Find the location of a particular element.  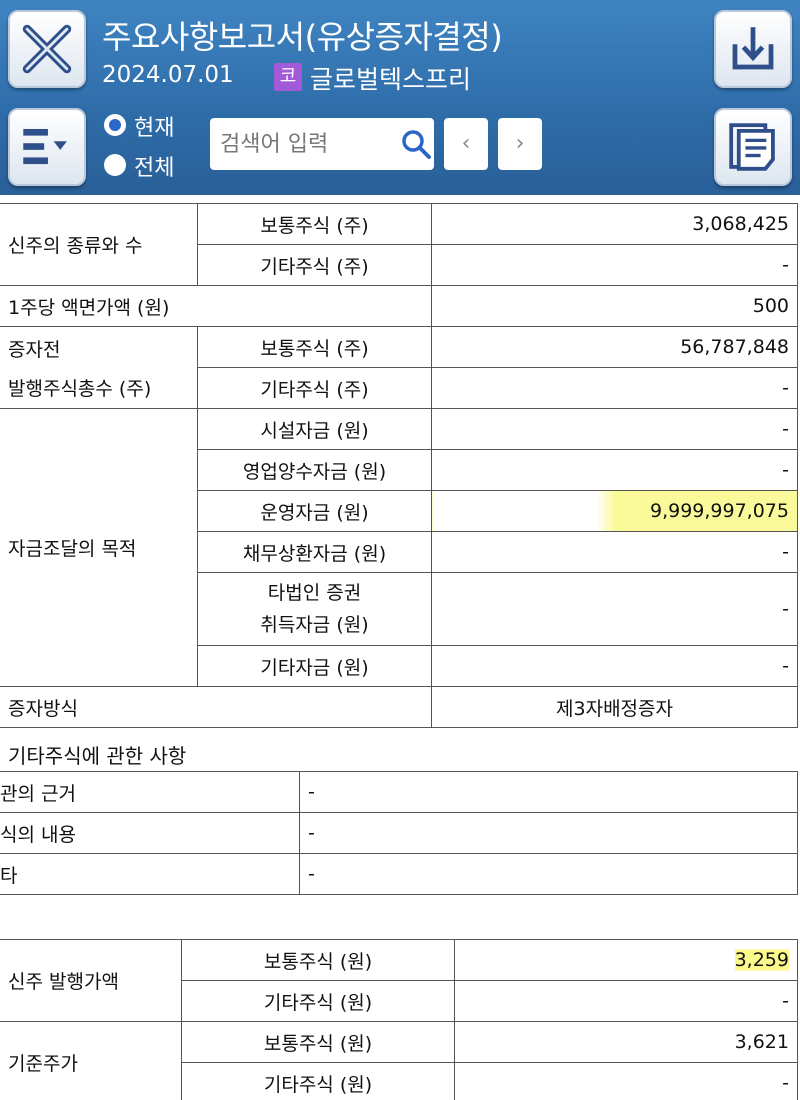

radio-current: 현재 is located at coordinates (154, 125).